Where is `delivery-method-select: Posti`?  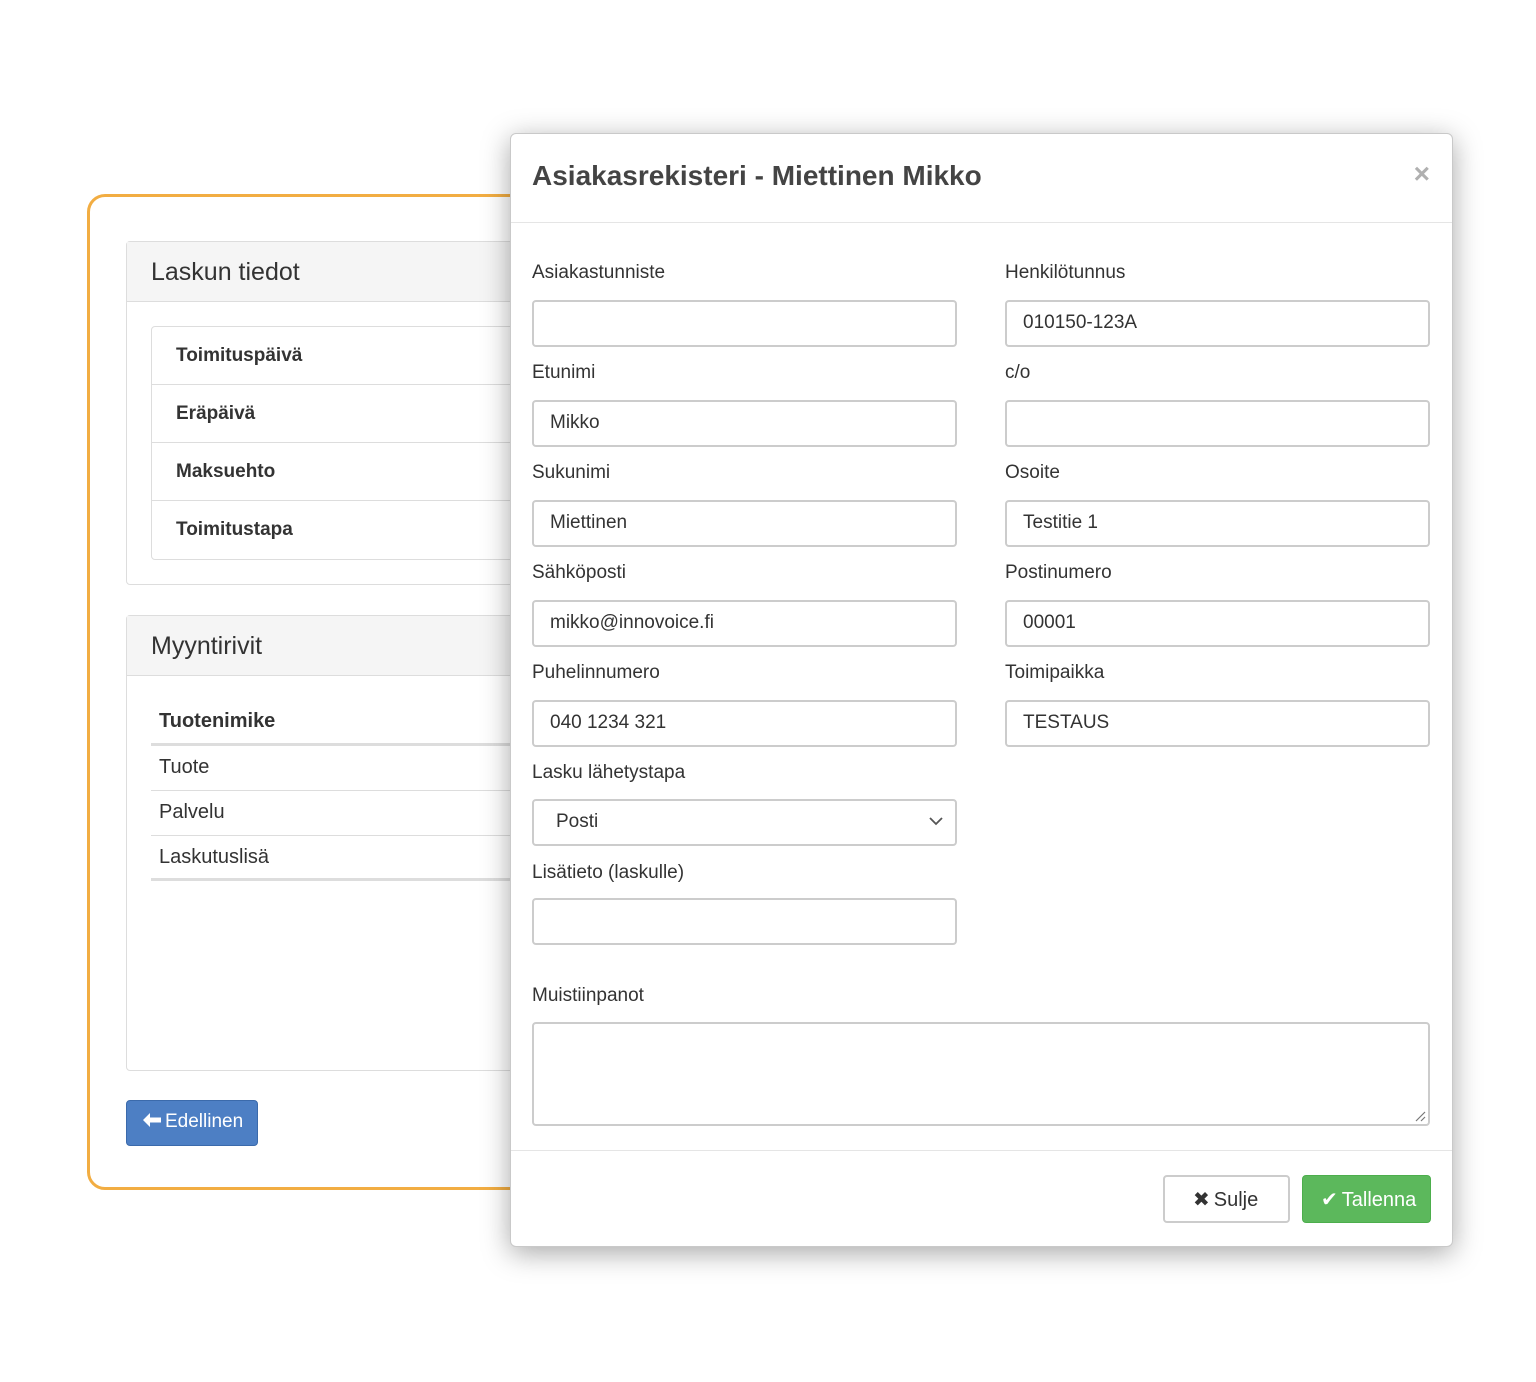
delivery-method-select: Posti is located at coordinates (744, 822).